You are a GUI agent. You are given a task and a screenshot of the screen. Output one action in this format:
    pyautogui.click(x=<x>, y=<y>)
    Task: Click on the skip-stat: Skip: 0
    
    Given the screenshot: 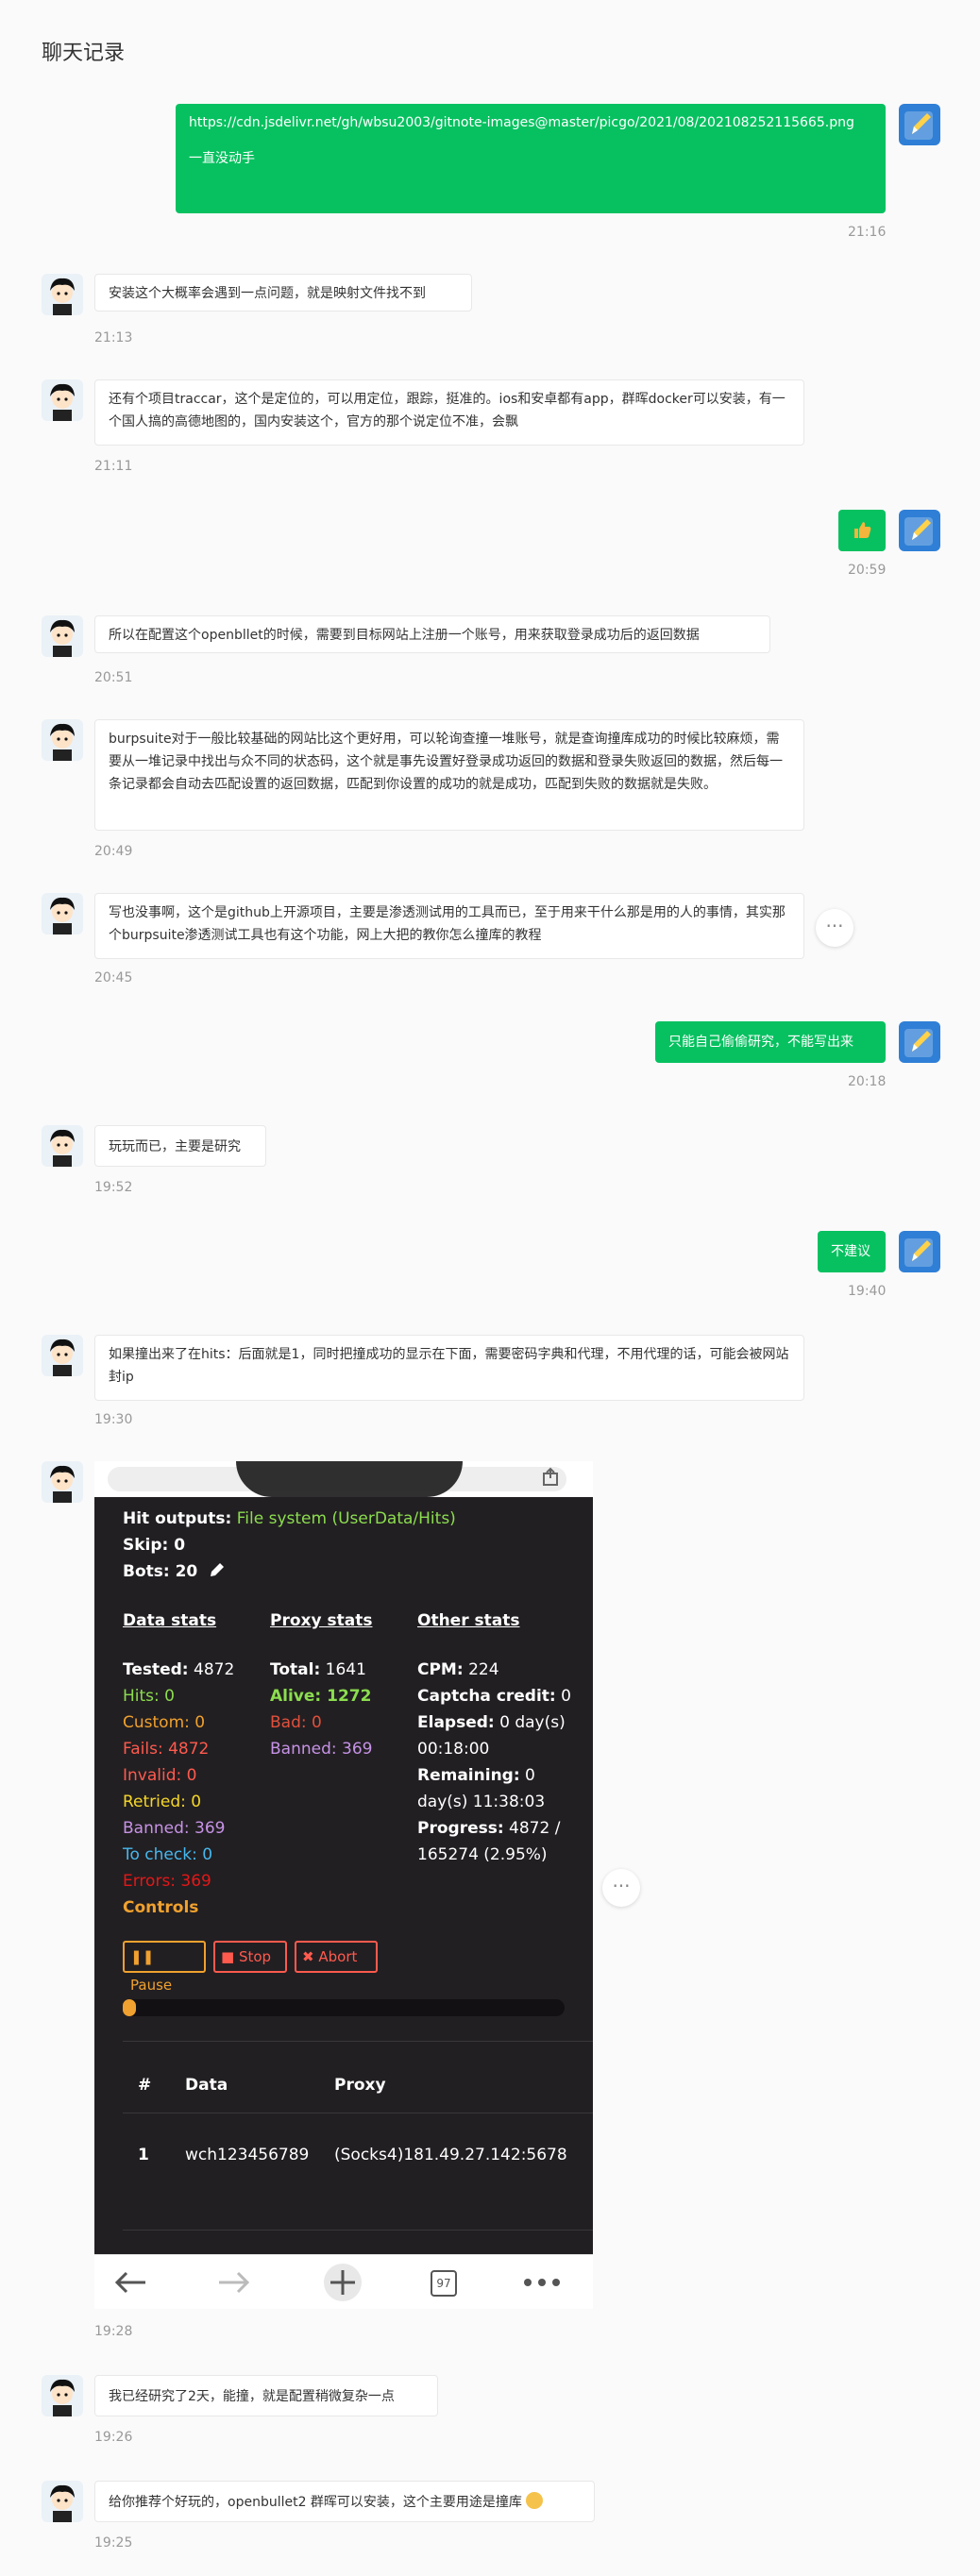 What is the action you would take?
    pyautogui.click(x=154, y=1545)
    